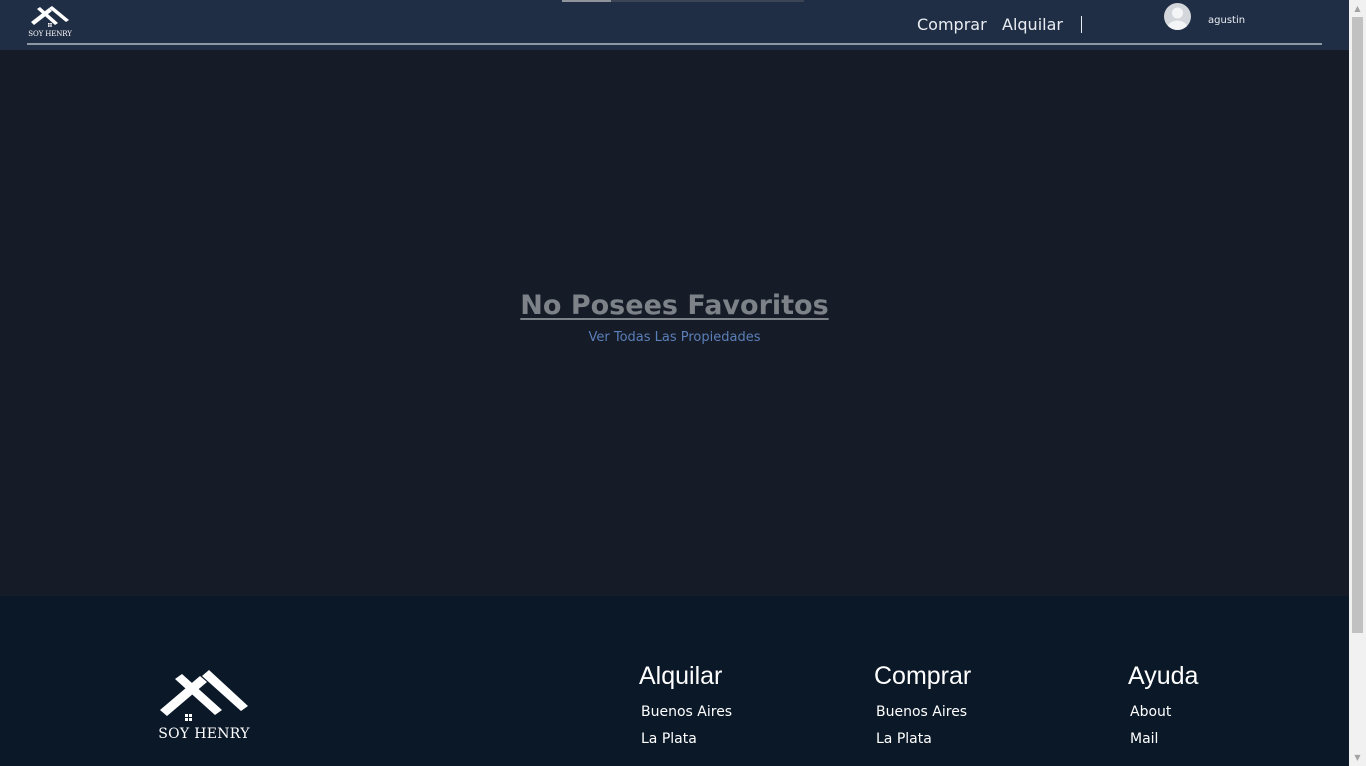 The width and height of the screenshot is (1366, 766). What do you see at coordinates (683, 1) in the screenshot?
I see `loading-progress-bar` at bounding box center [683, 1].